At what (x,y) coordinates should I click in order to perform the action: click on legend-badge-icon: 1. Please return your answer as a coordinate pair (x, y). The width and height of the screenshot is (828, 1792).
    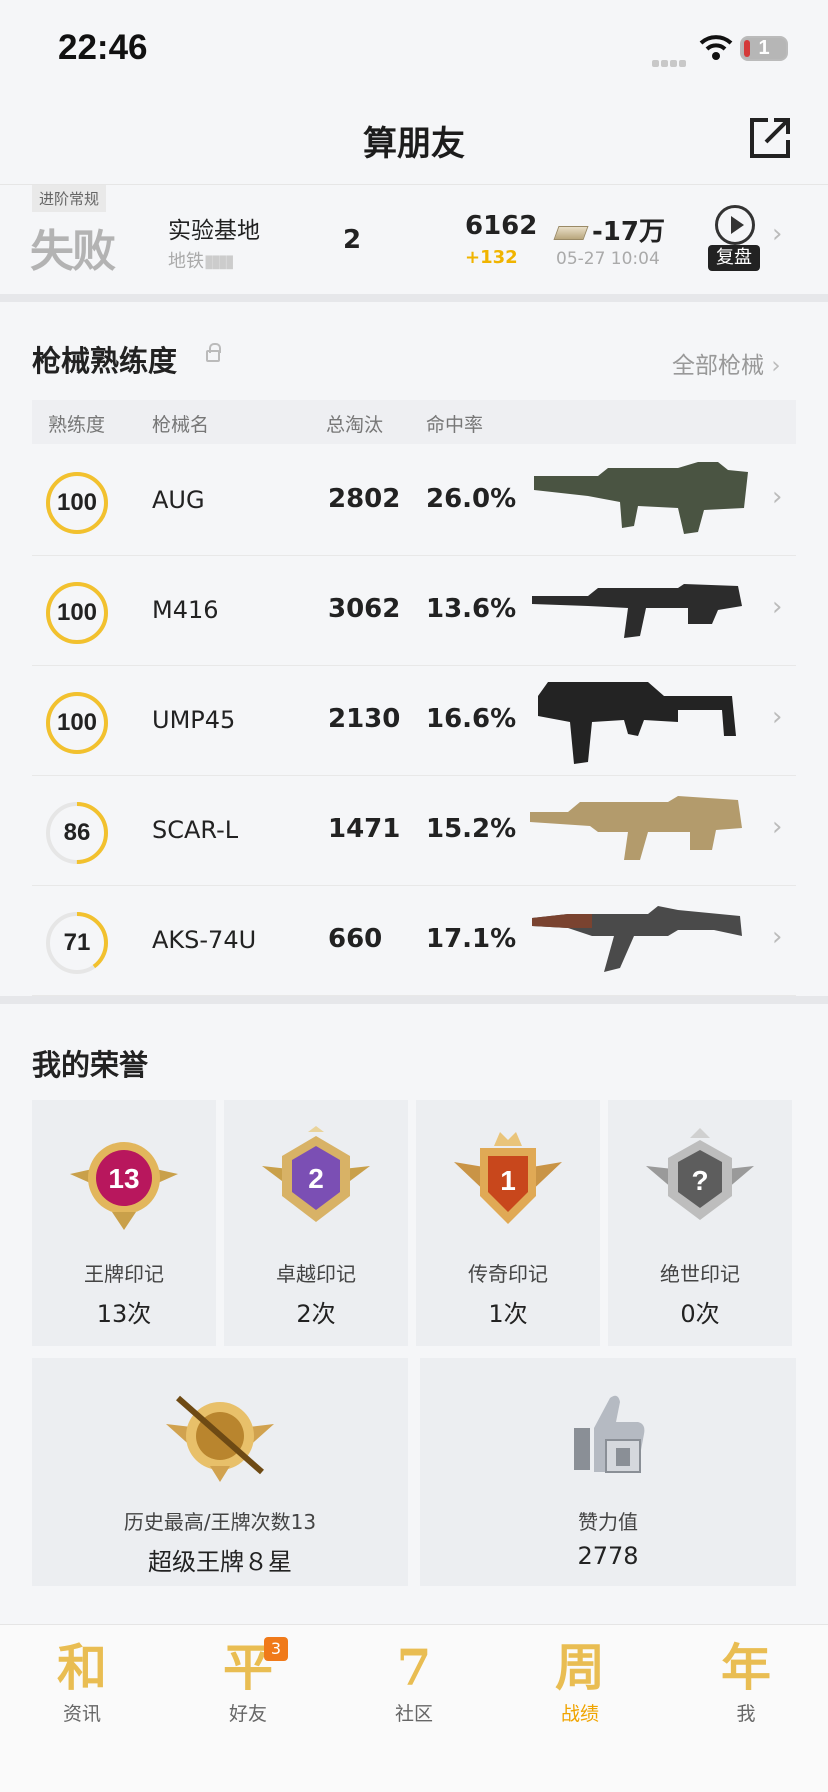
    Looking at the image, I should click on (508, 1178).